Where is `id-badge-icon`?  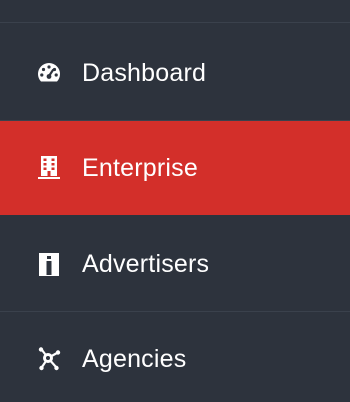 id-badge-icon is located at coordinates (49, 264).